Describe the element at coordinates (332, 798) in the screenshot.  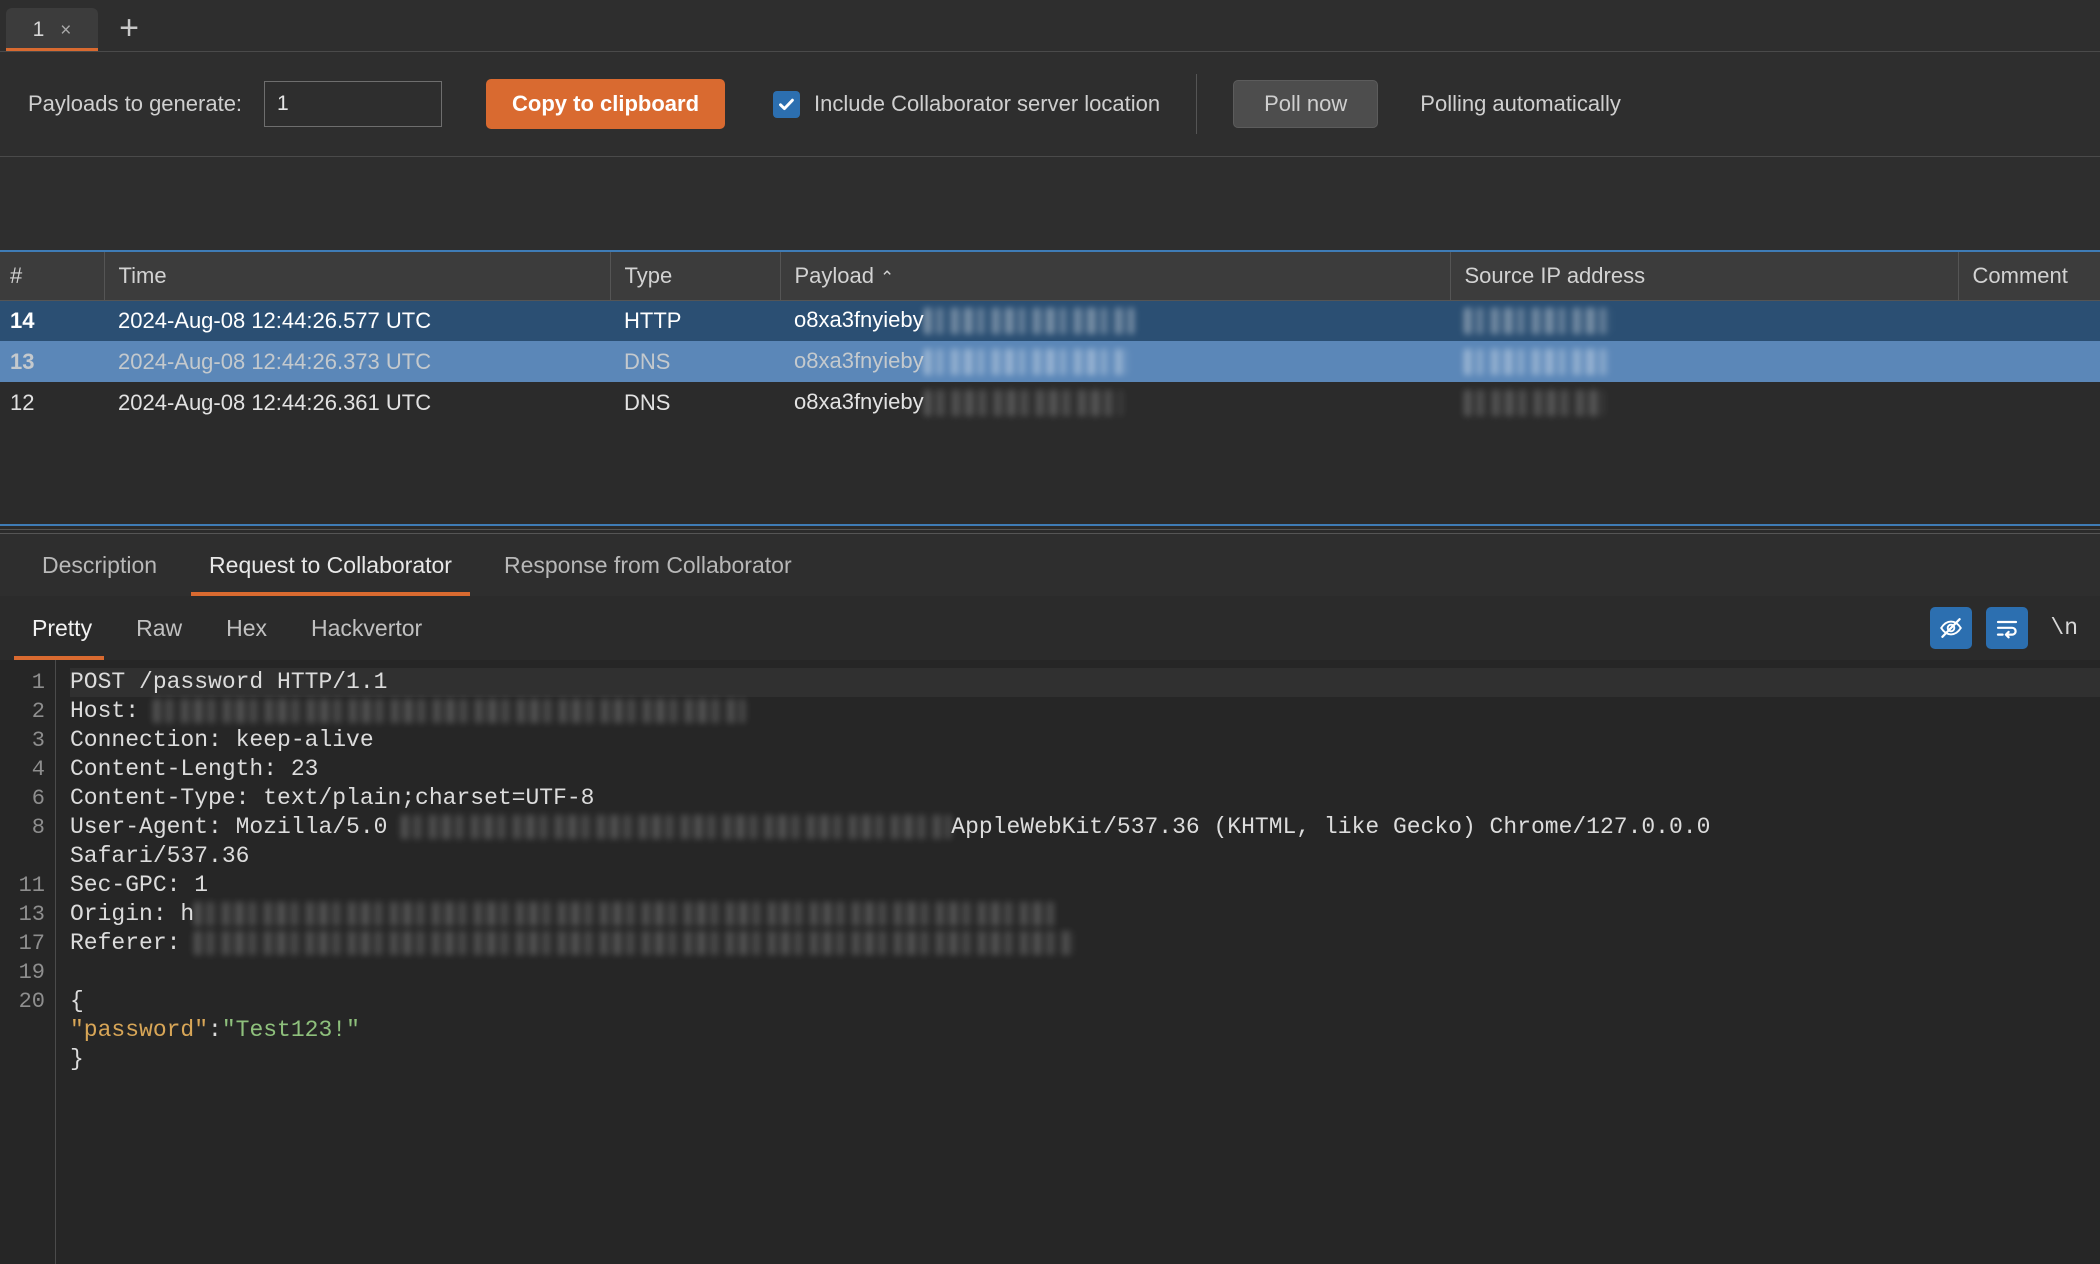
I see `code-line-content-type: Content-Type: text/plain;charset=UTF-8` at that location.